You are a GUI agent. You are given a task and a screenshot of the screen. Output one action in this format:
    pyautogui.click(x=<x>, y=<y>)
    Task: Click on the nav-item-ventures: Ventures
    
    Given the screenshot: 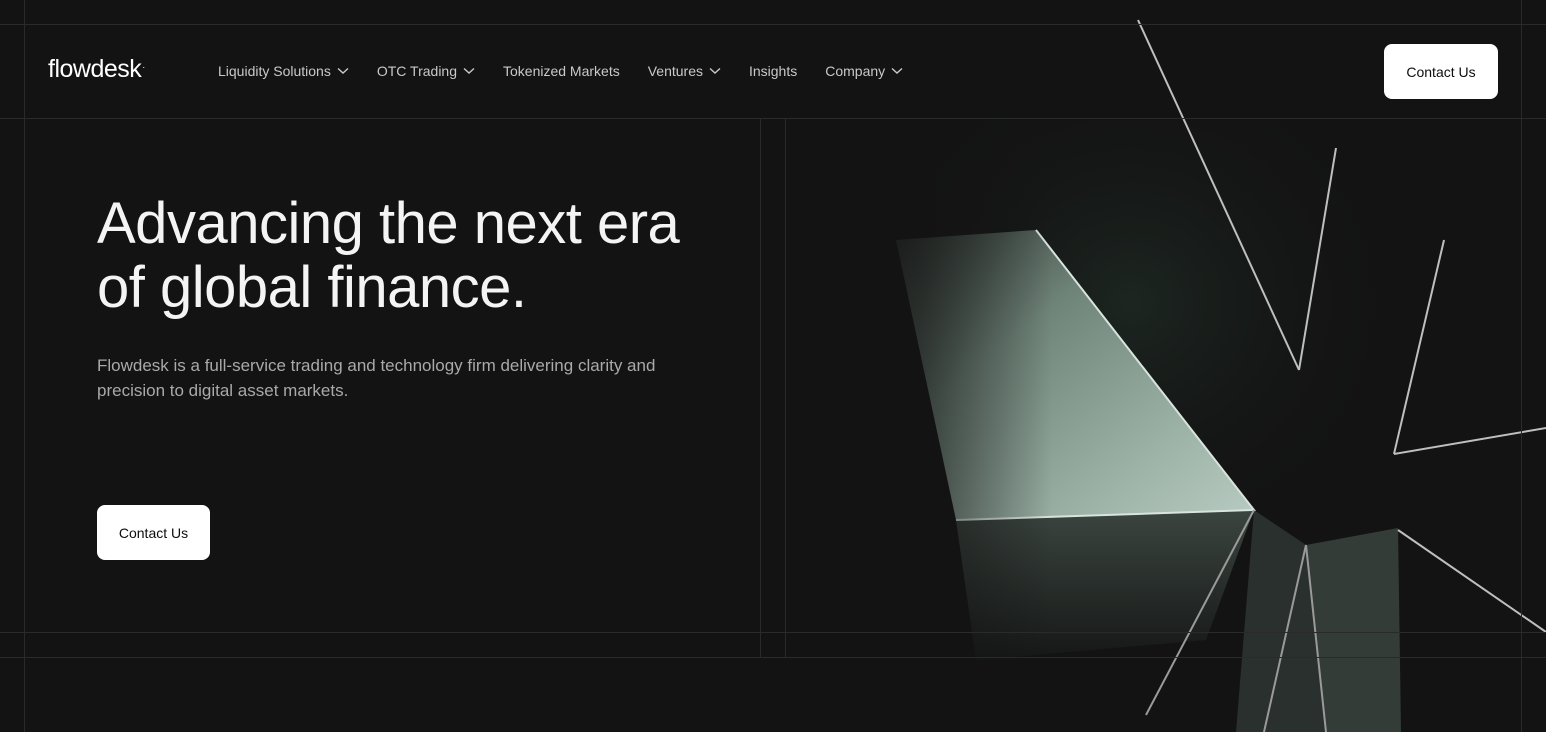 What is the action you would take?
    pyautogui.click(x=684, y=71)
    